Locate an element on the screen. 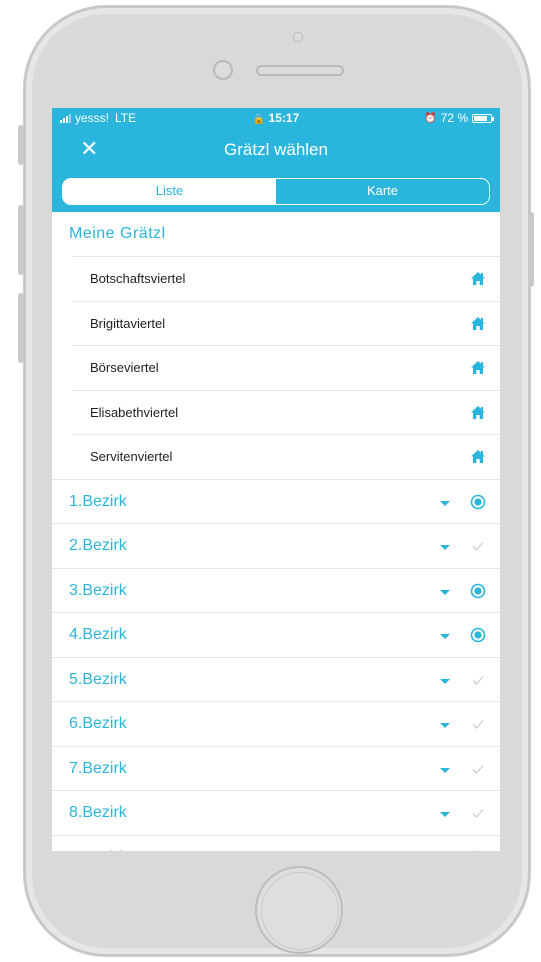 This screenshot has height=962, width=541. lock-icon: 🔒 is located at coordinates (259, 119).